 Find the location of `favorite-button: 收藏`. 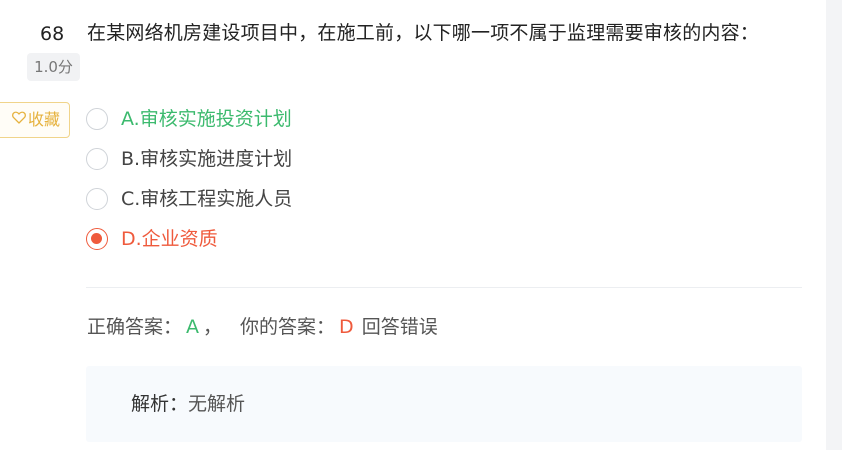

favorite-button: 收藏 is located at coordinates (35, 120).